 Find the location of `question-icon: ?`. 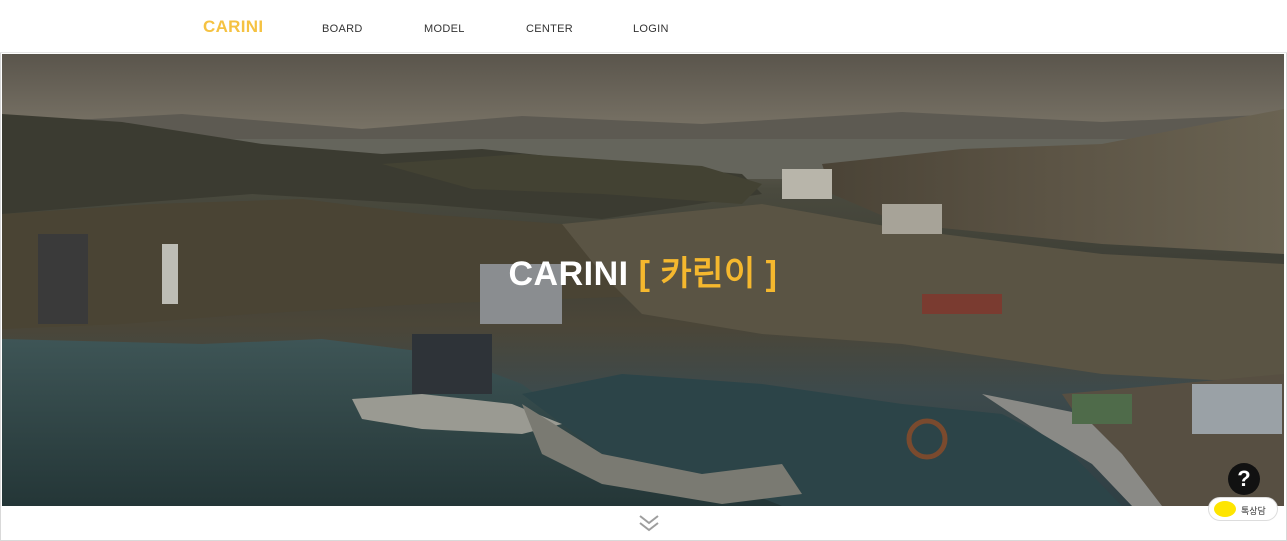

question-icon: ? is located at coordinates (1244, 478).